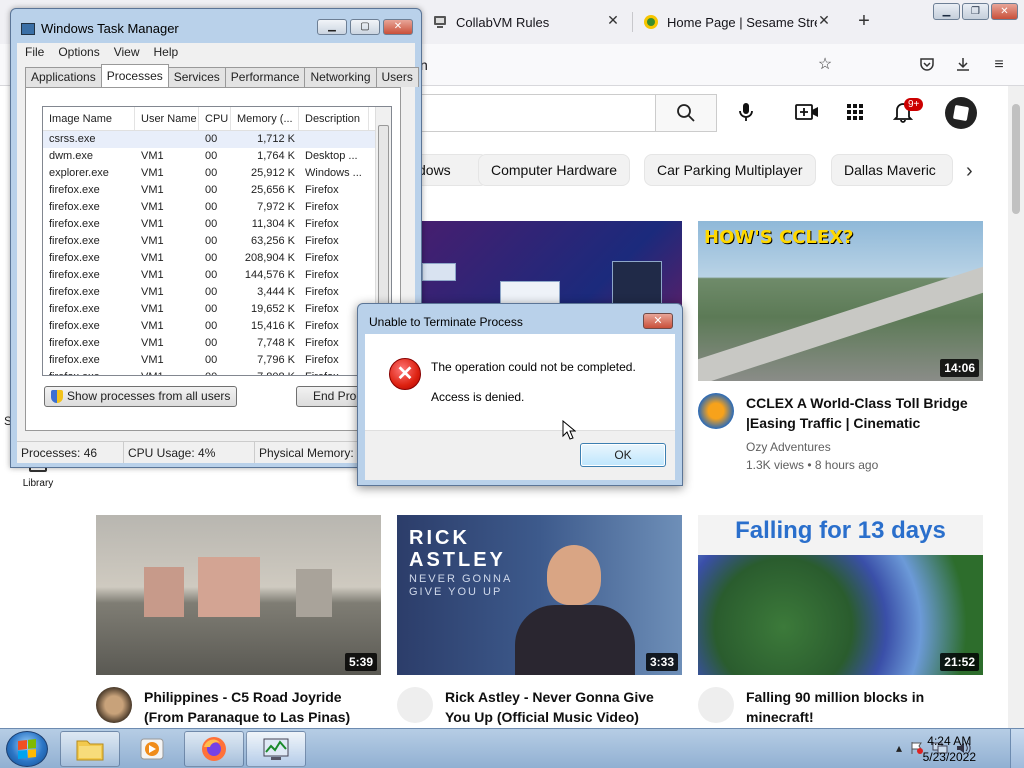 This screenshot has width=1024, height=768. Describe the element at coordinates (892, 170) in the screenshot. I see `chip-dallas-mavericks: Dallas Maveric` at that location.